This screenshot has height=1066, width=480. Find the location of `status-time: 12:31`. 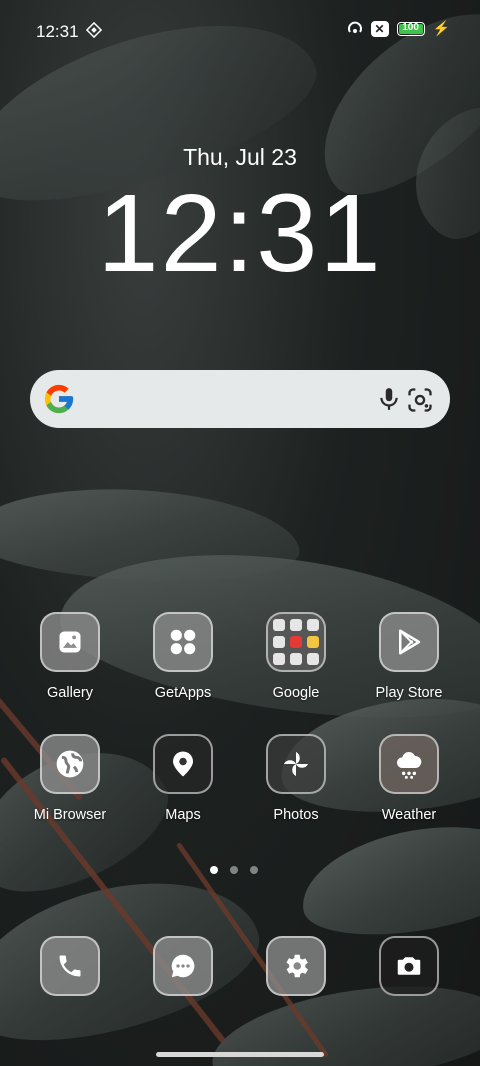

status-time: 12:31 is located at coordinates (57, 31).